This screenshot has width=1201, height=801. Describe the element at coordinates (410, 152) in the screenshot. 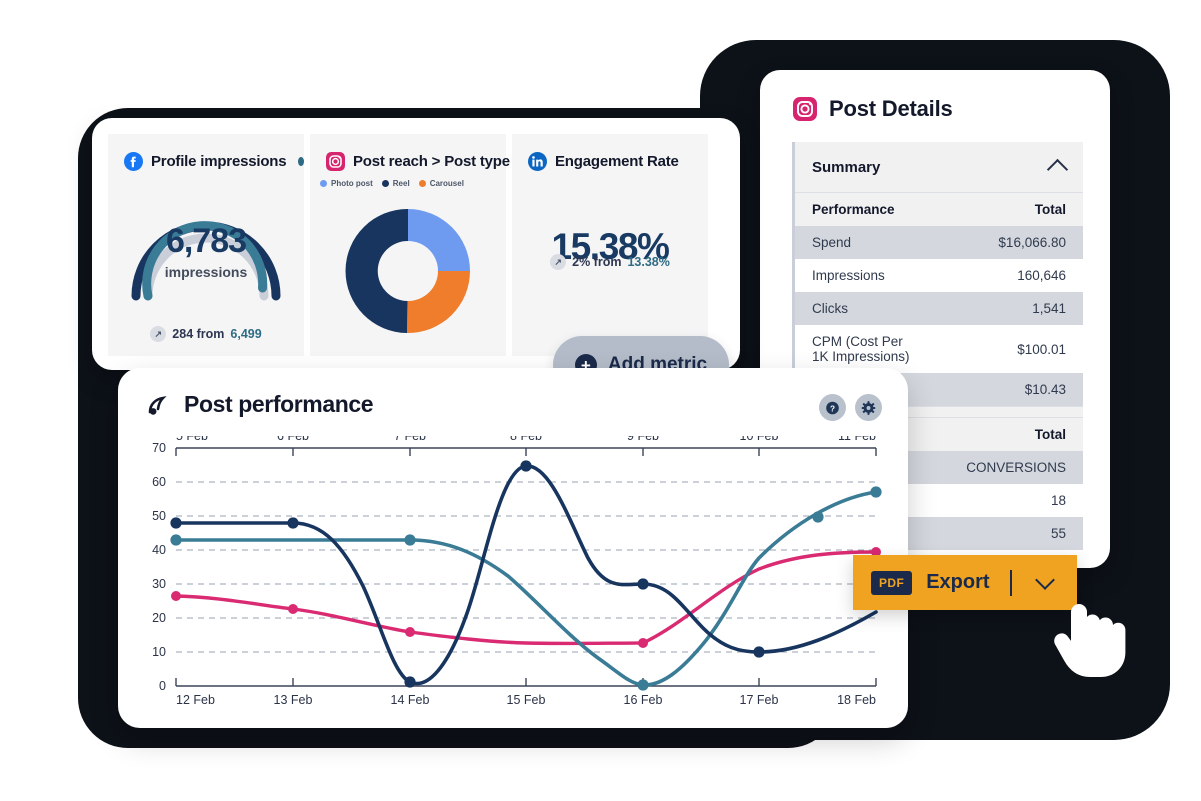

I see `tile-header: Post reach > Post type` at that location.